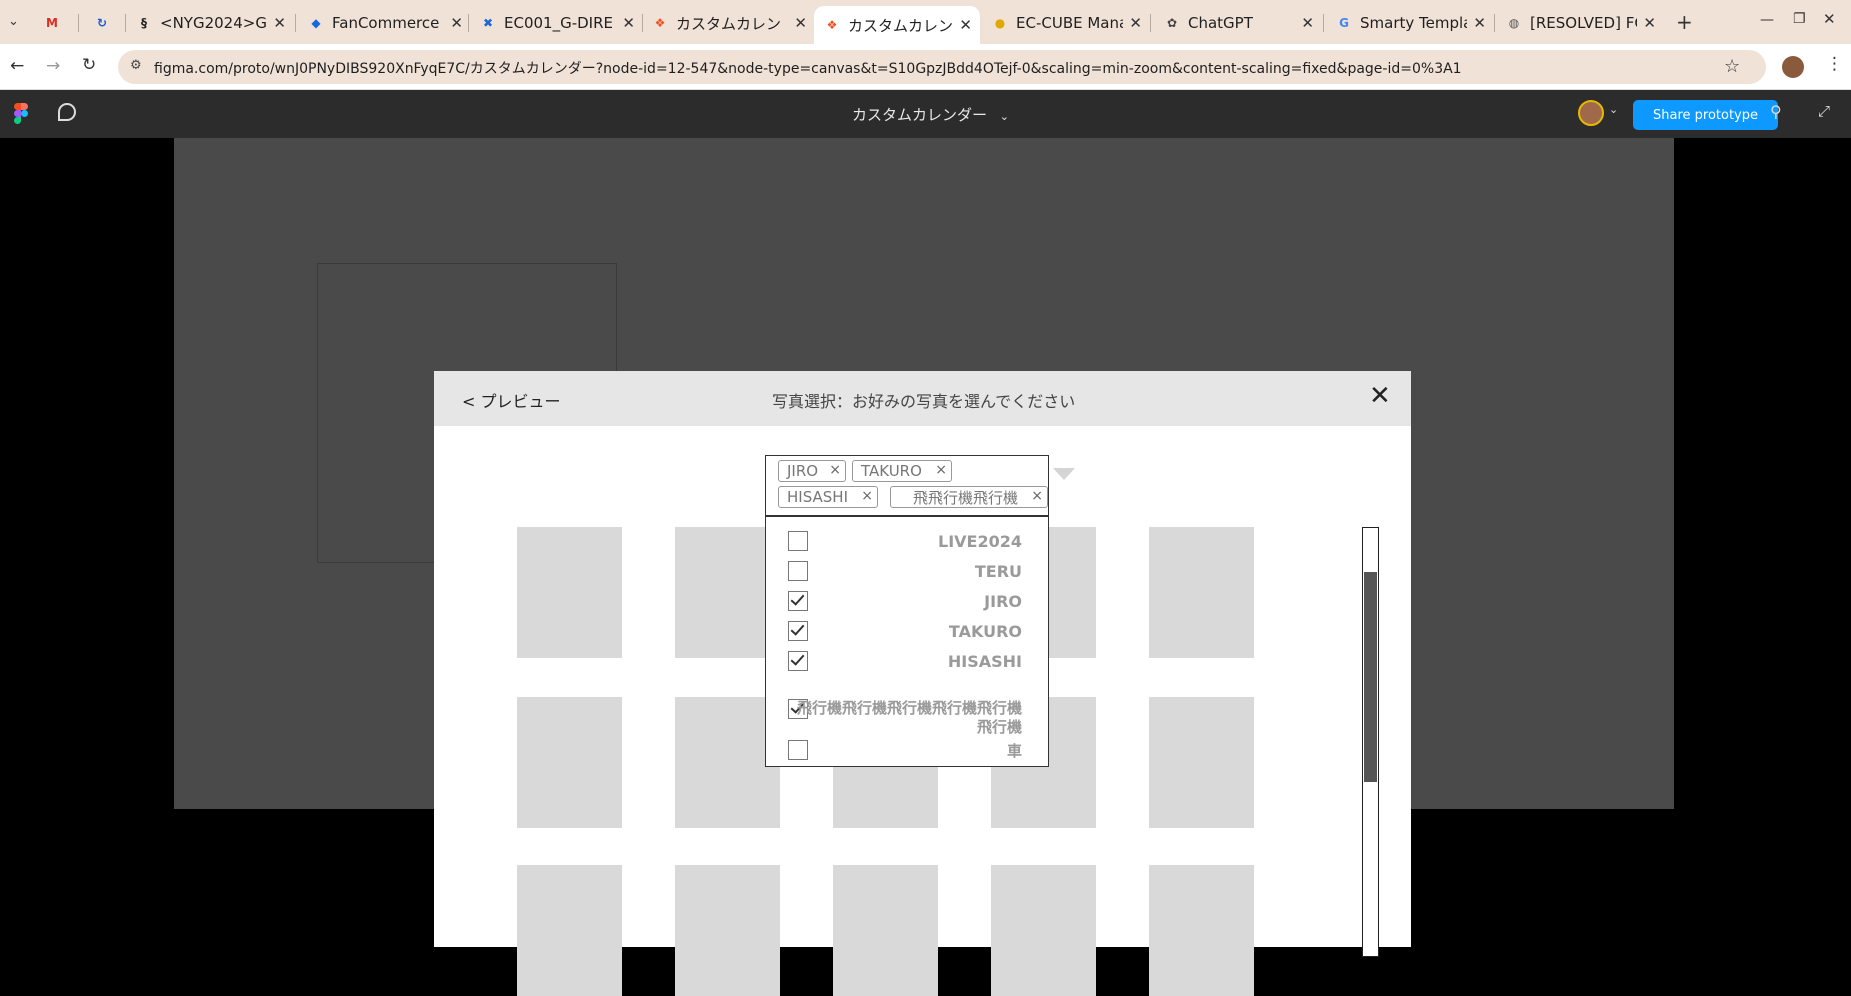  I want to click on tag-option: 飛行機飛行機飛行機飛行機飛行機飛行機, so click(908, 719).